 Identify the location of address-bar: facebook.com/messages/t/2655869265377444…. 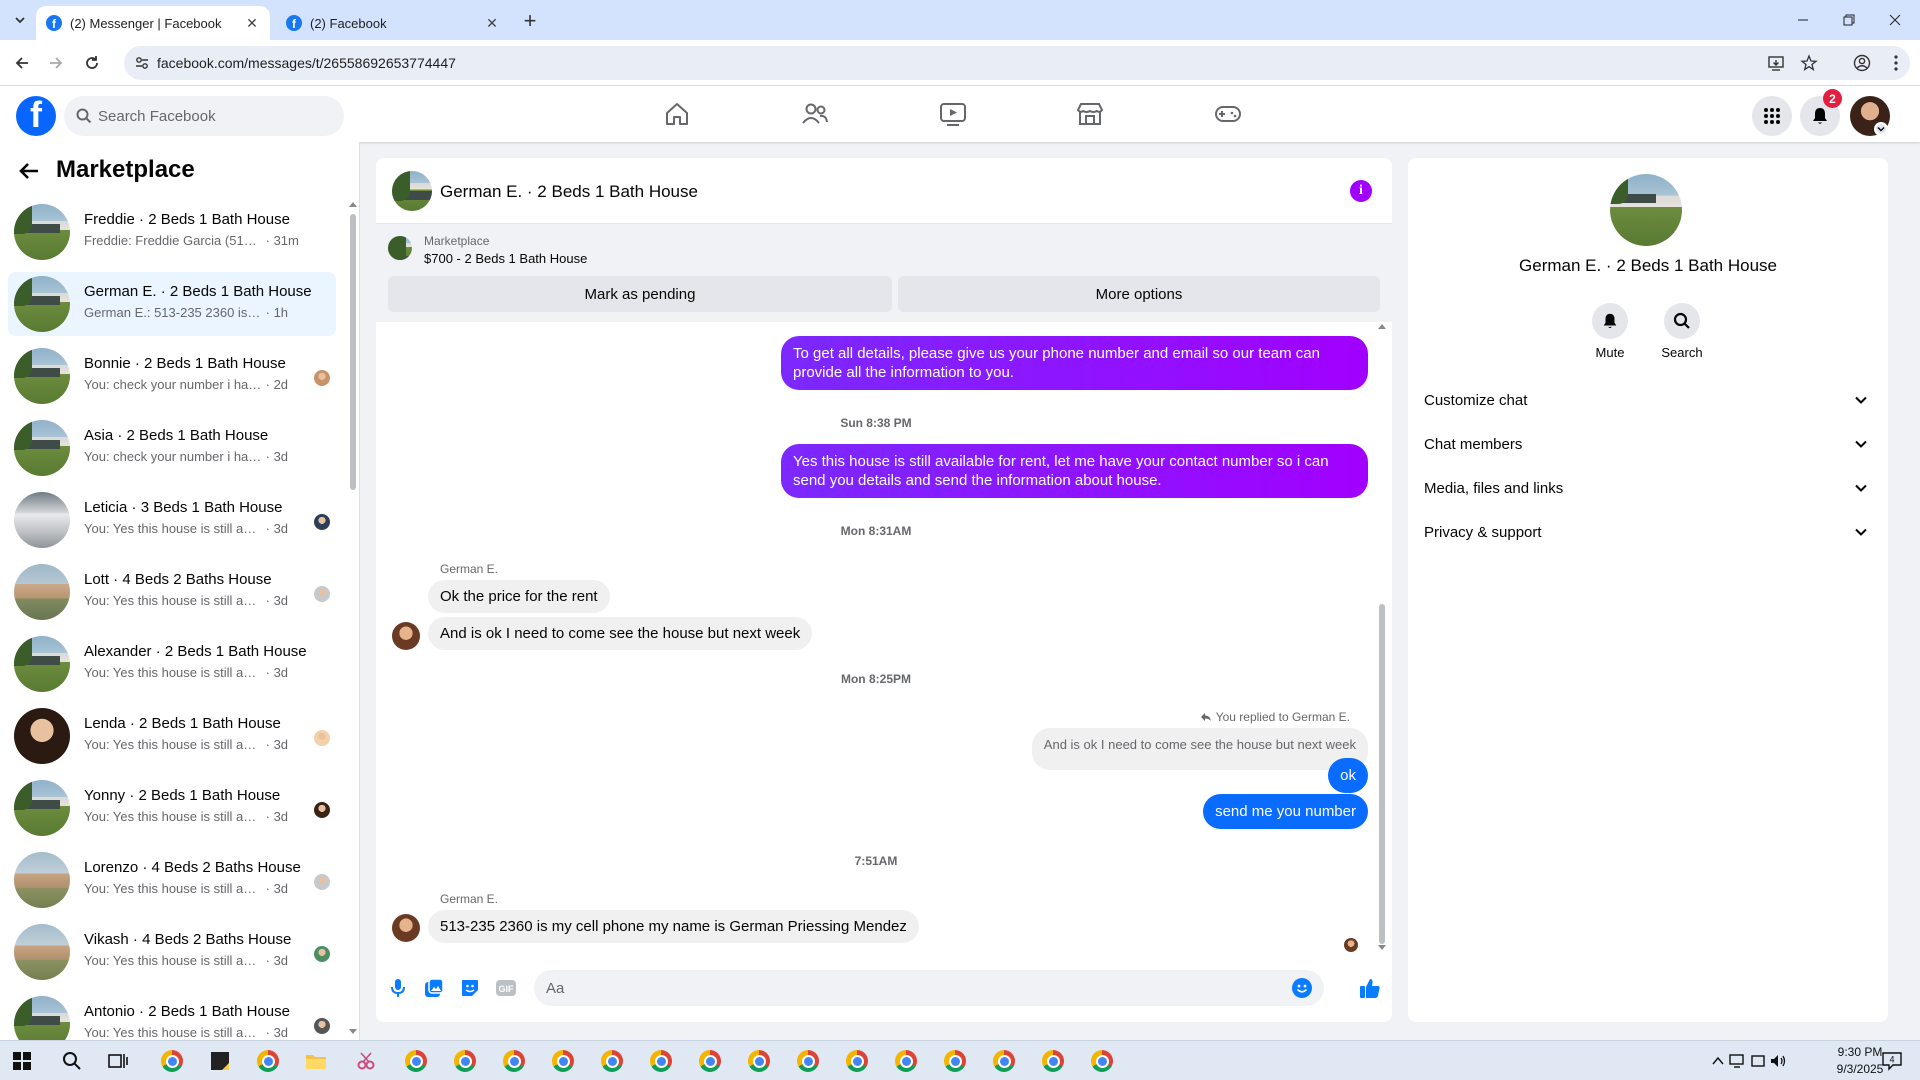
(1017, 63).